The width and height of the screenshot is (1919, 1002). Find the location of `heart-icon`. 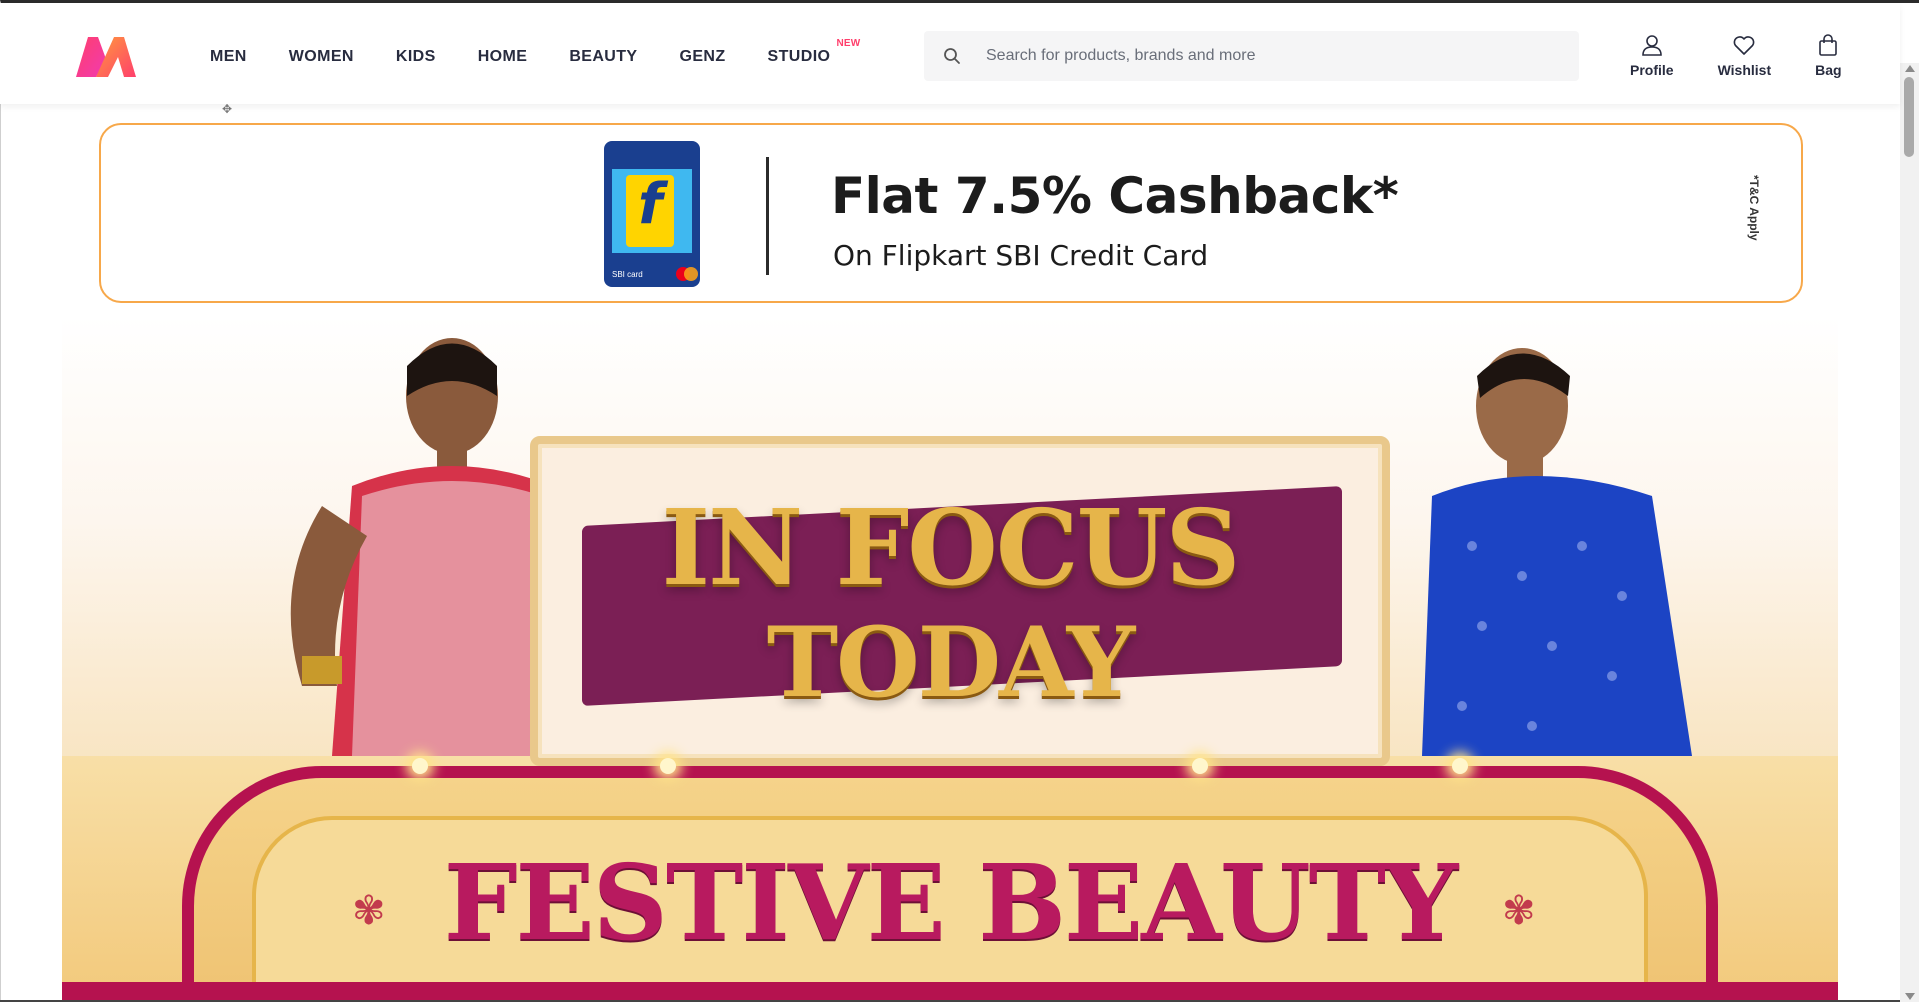

heart-icon is located at coordinates (1744, 45).